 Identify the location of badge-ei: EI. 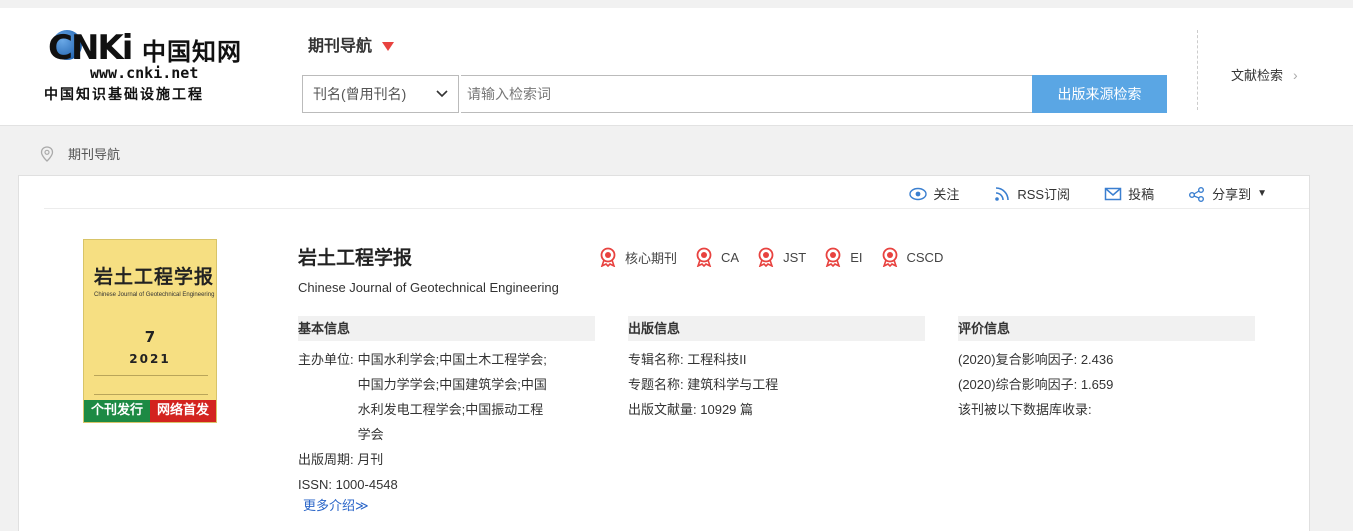
(843, 257).